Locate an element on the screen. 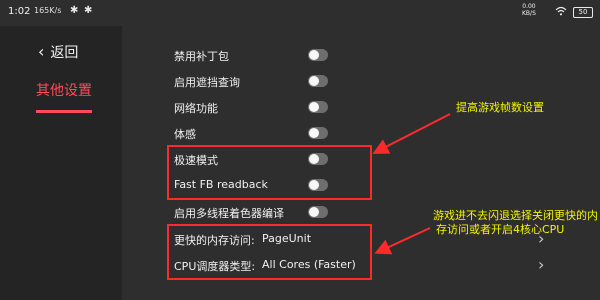 The image size is (600, 300). arrow-to-fast-mode is located at coordinates (411, 133).